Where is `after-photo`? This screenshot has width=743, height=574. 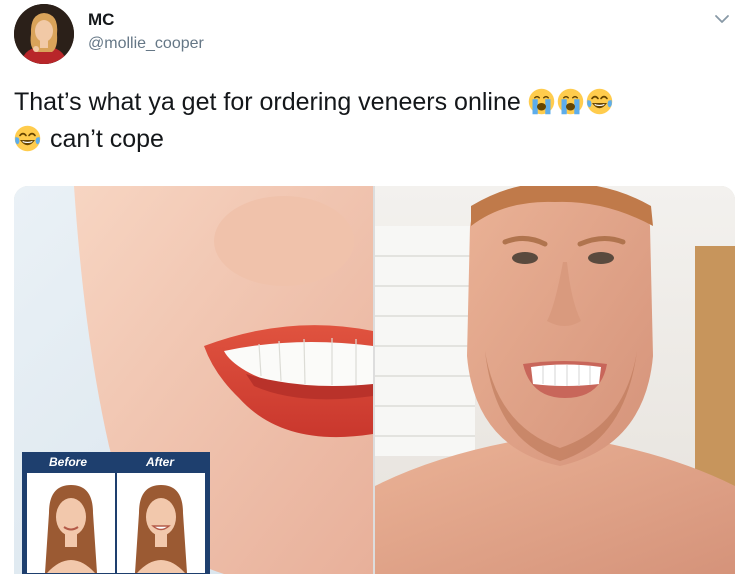 after-photo is located at coordinates (161, 523).